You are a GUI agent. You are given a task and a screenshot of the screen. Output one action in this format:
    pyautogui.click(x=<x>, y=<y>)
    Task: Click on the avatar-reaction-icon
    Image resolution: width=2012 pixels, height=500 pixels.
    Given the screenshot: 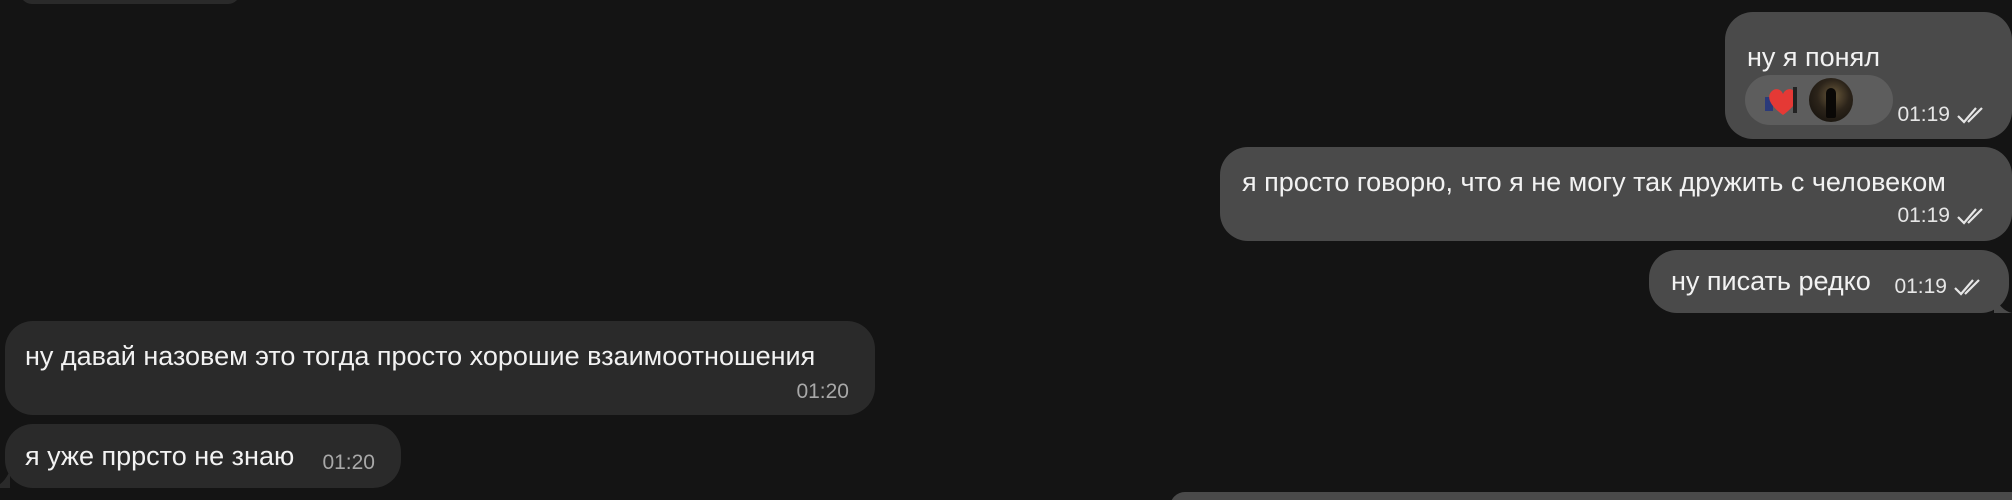 What is the action you would take?
    pyautogui.click(x=1831, y=100)
    